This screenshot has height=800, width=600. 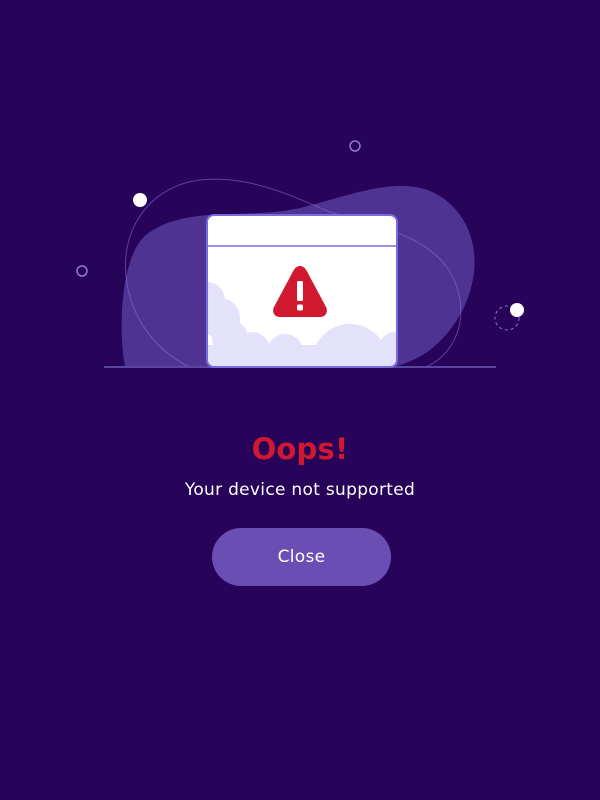 I want to click on ring-top, so click(x=355, y=146).